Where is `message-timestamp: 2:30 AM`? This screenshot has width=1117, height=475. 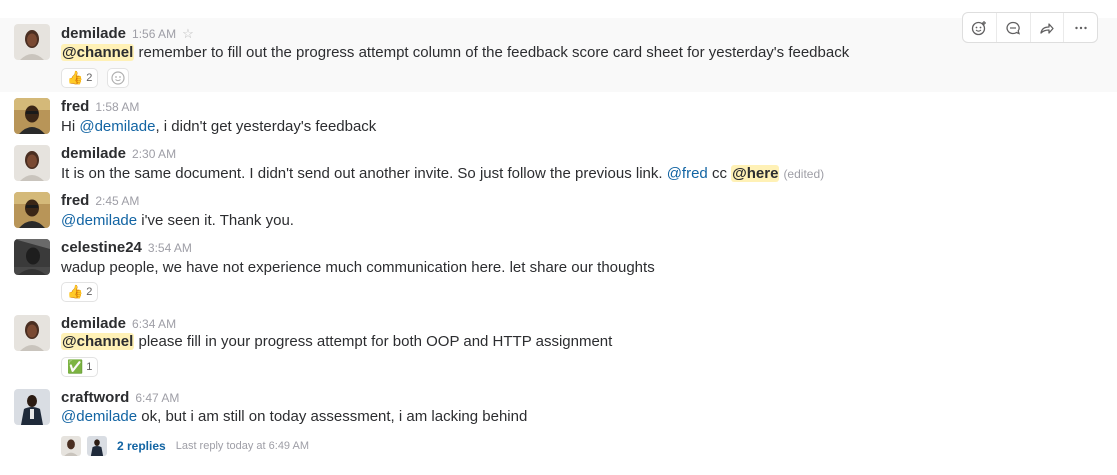
message-timestamp: 2:30 AM is located at coordinates (154, 154).